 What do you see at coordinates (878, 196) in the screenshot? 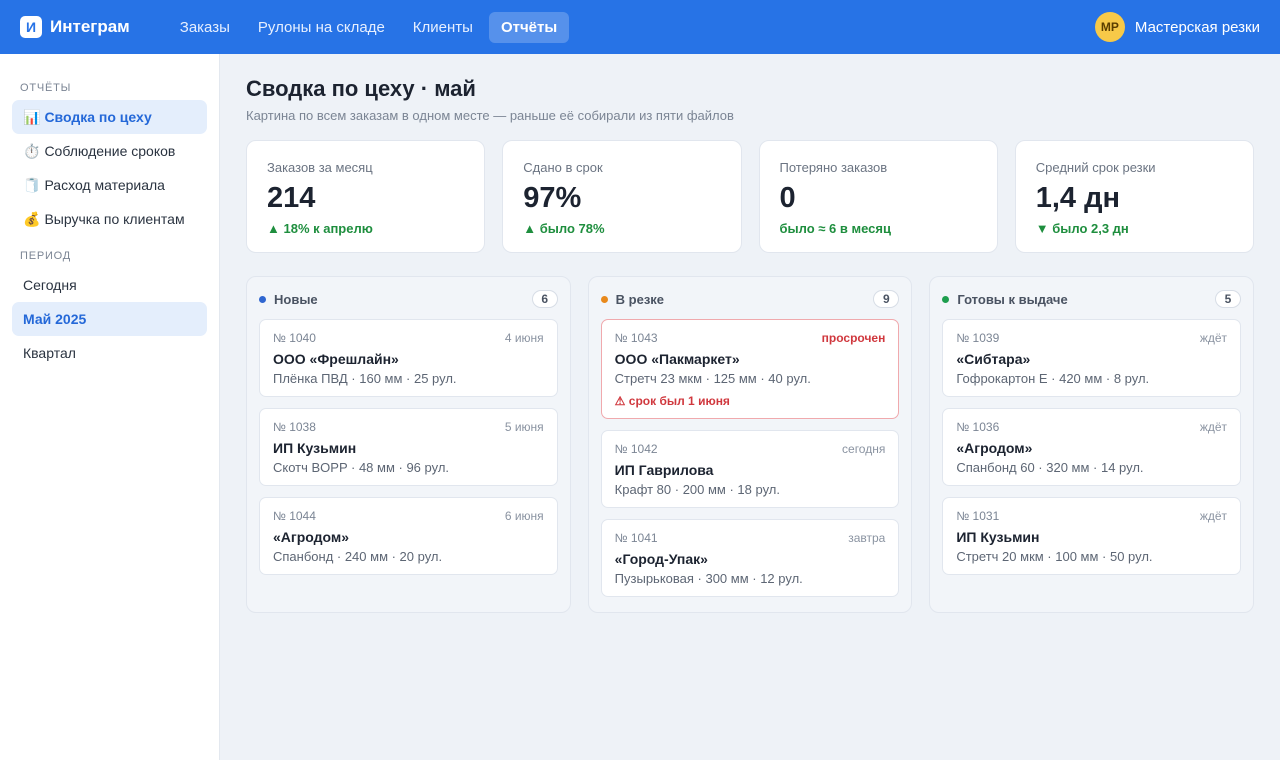
I see `kpi-card: Потеряно заказов 0 было ≈ 6 в месяц` at bounding box center [878, 196].